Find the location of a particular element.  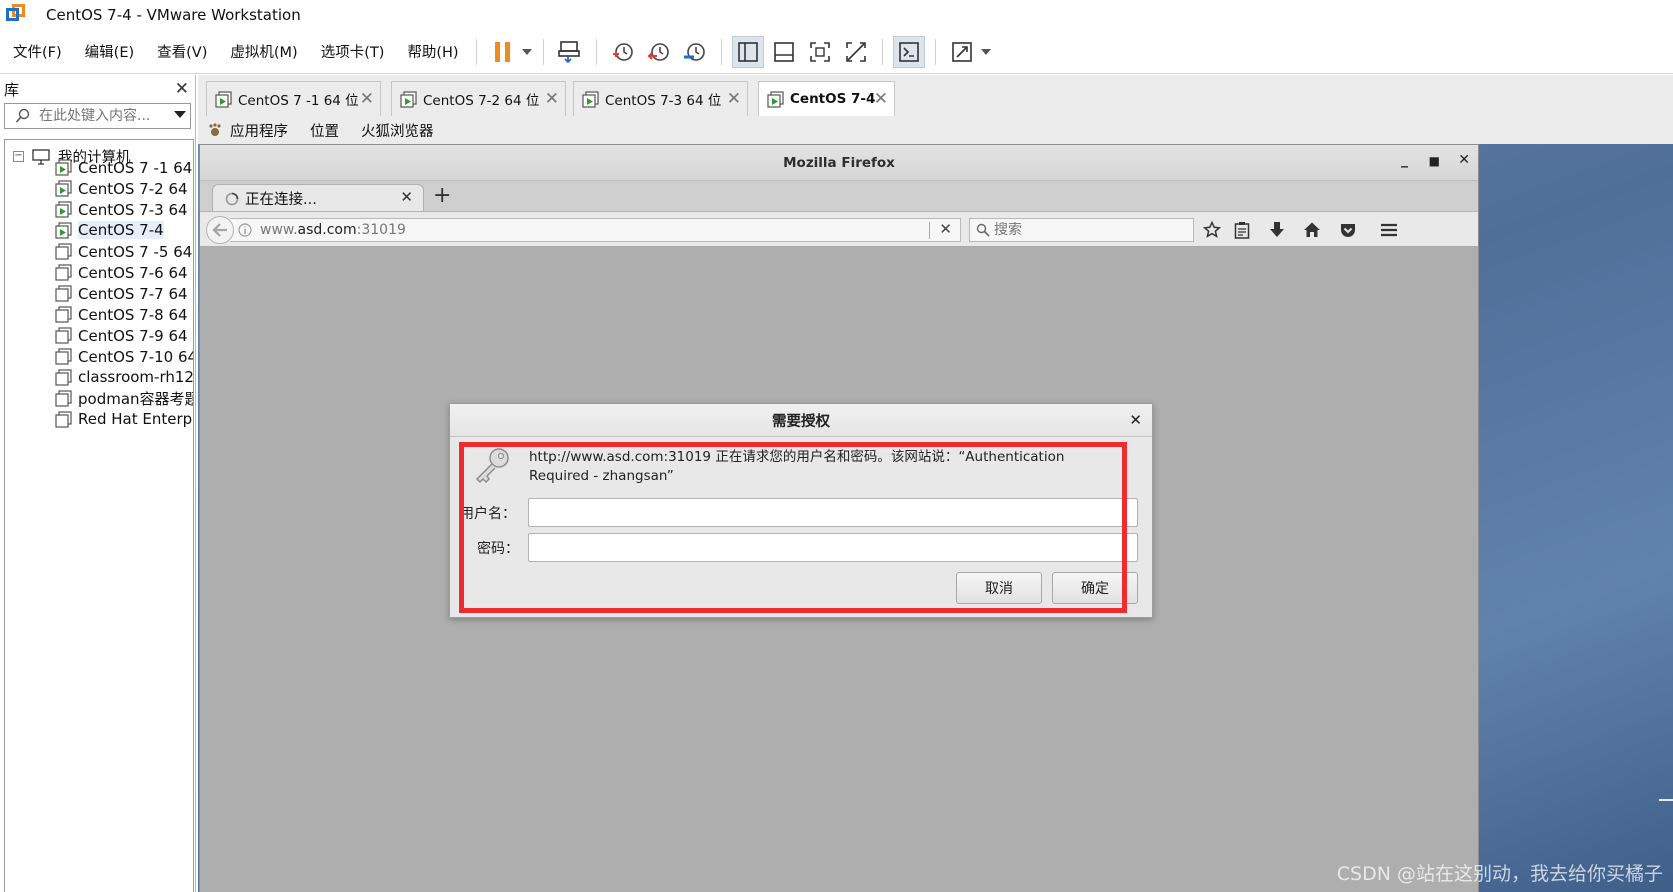

menu-toolbar: 文件(F) 编辑(E) 查看(V) 虚拟机(M) 选项卡(T) 帮助(H) is located at coordinates (836, 52).